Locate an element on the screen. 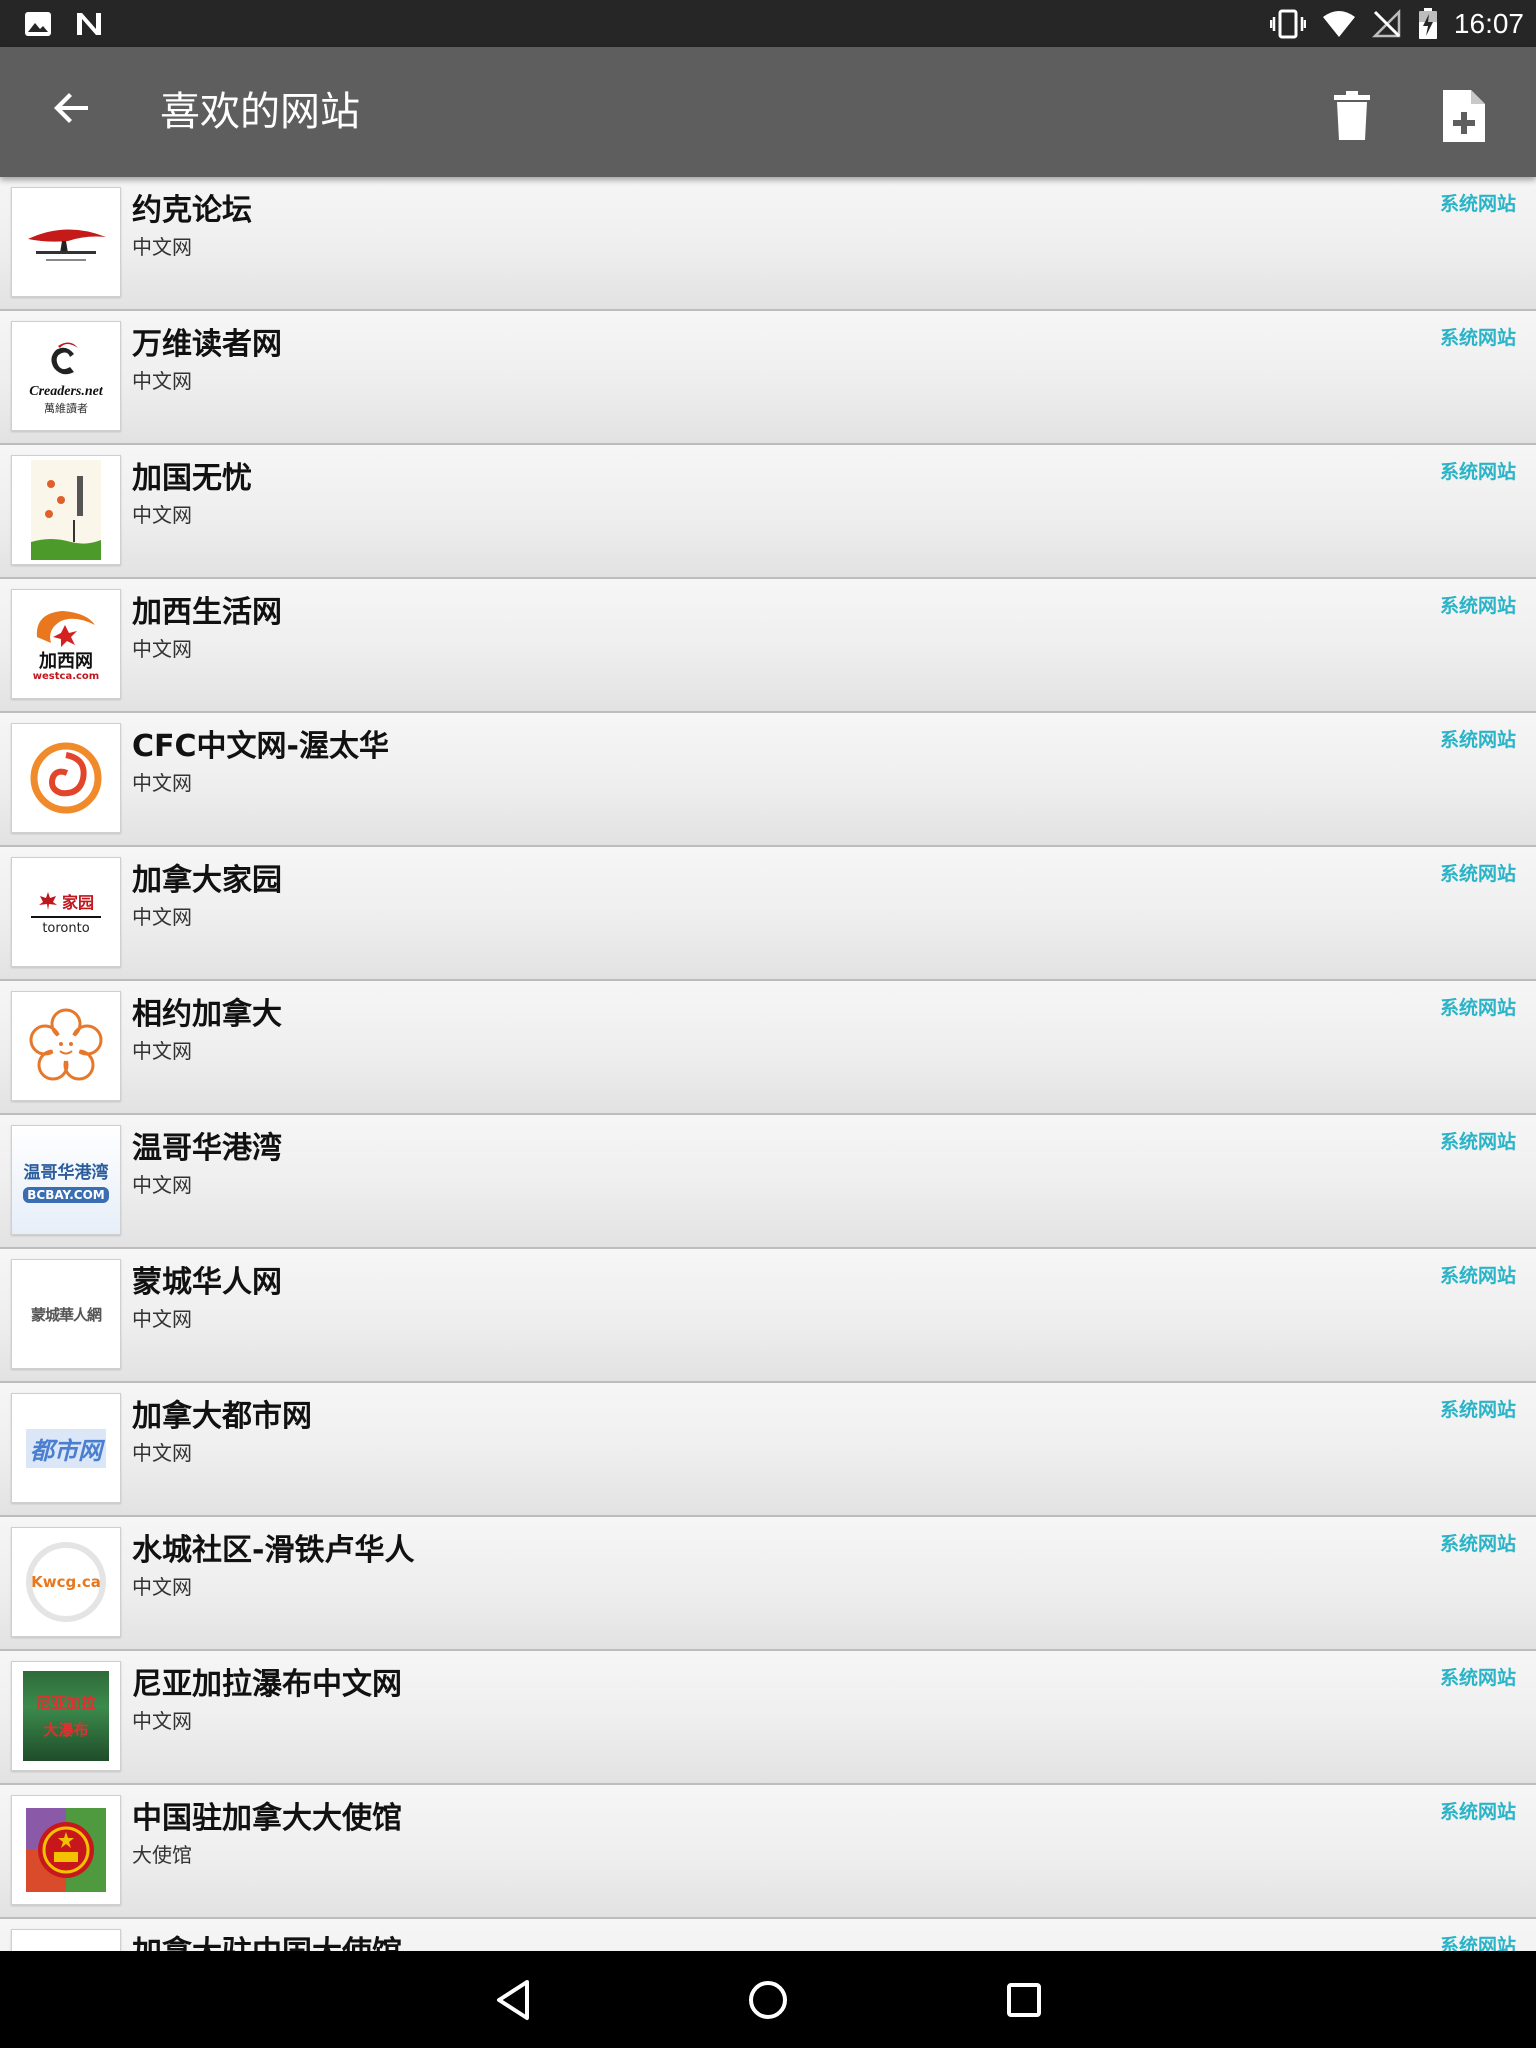  site-title: 加拿大驻中国大使馆 is located at coordinates (267, 1939).